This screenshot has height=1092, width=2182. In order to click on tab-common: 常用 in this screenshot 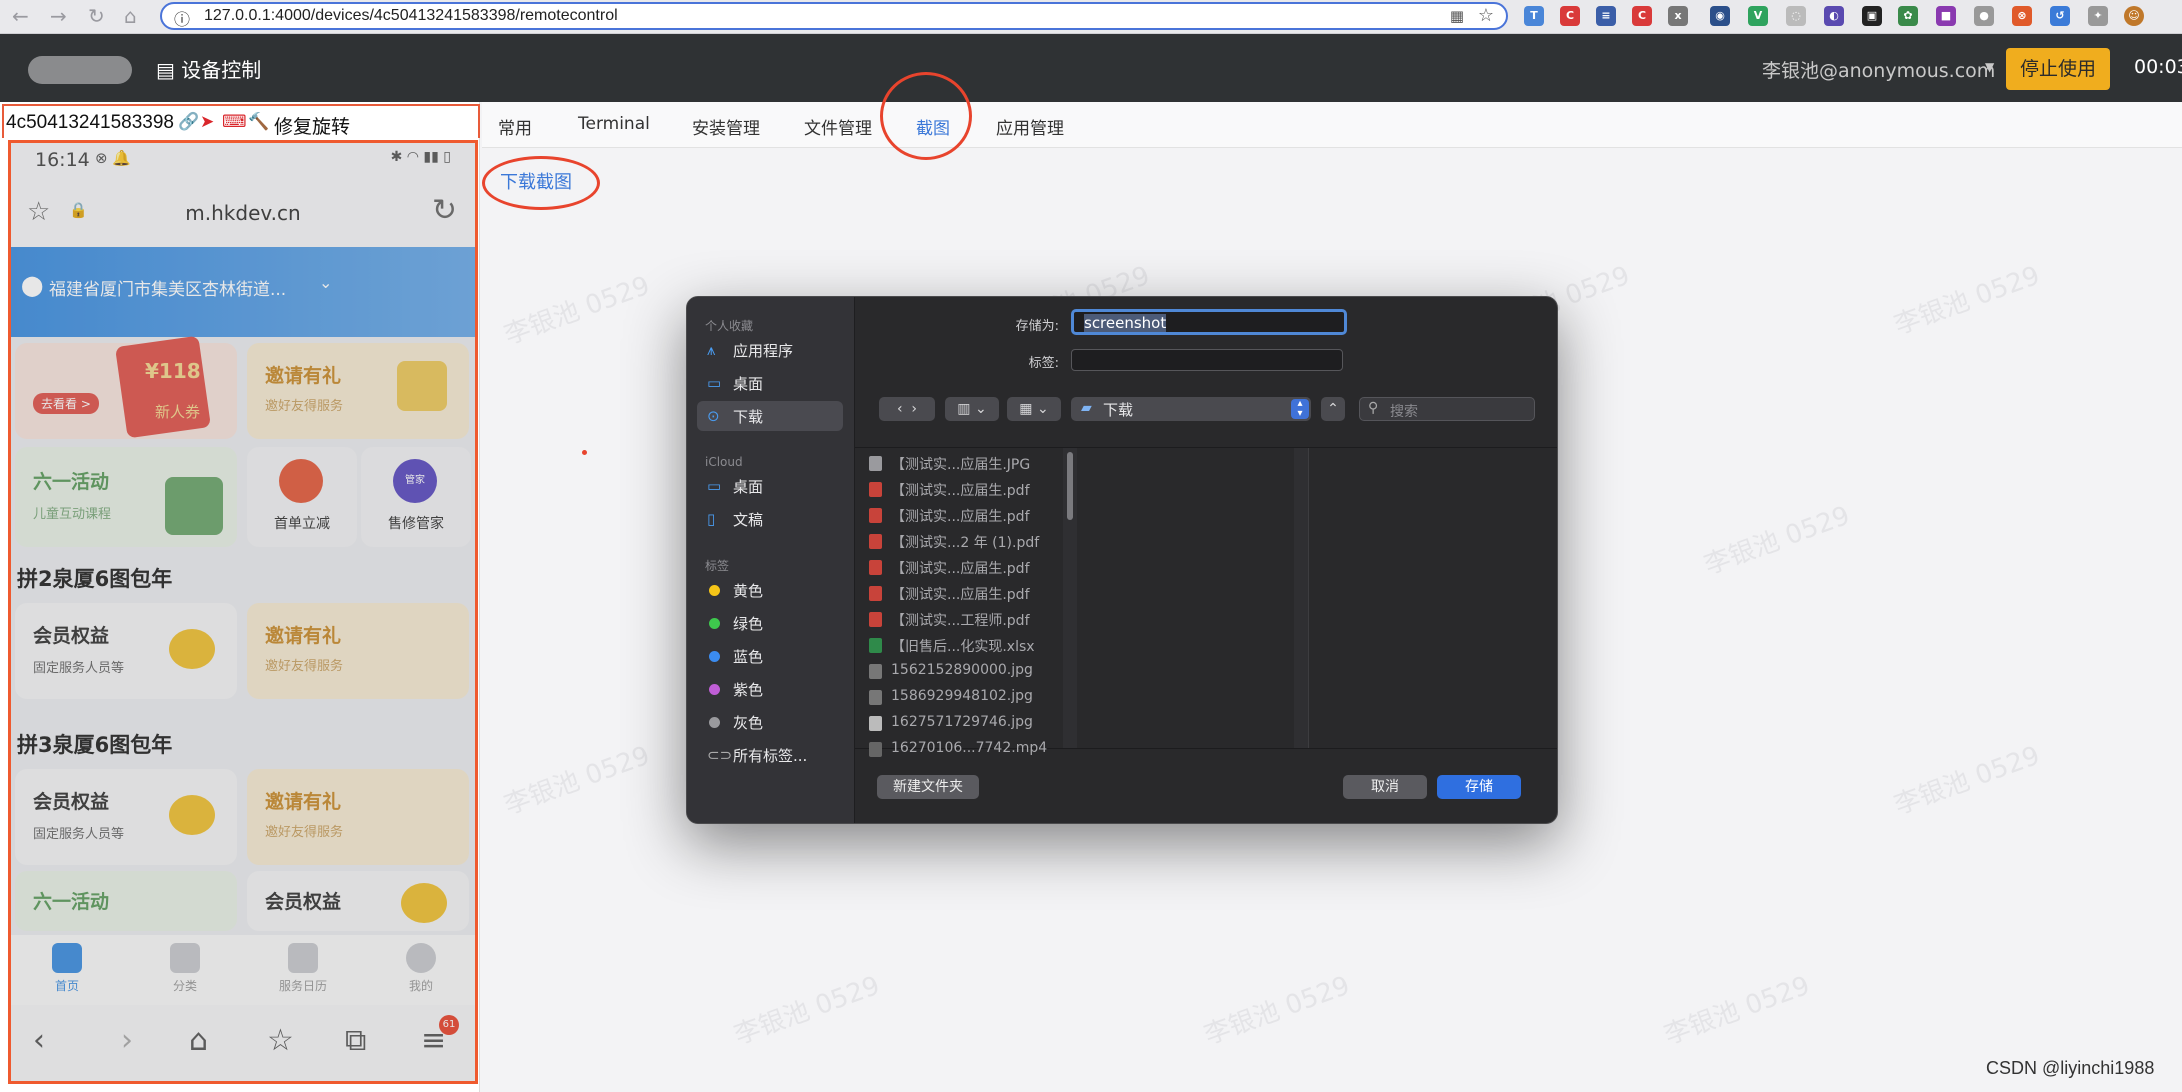, I will do `click(515, 126)`.